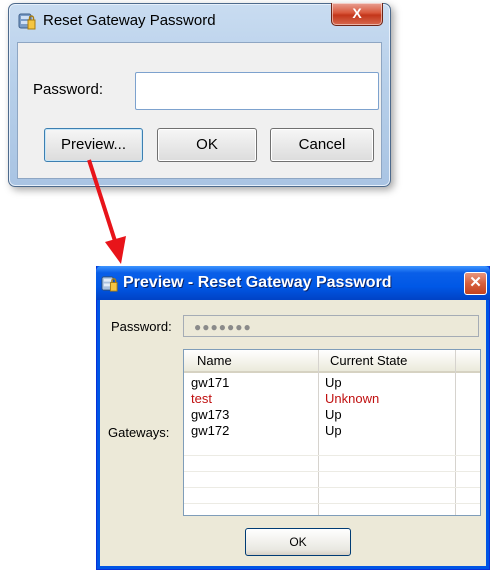  I want to click on preview-ok-button: OK, so click(298, 542).